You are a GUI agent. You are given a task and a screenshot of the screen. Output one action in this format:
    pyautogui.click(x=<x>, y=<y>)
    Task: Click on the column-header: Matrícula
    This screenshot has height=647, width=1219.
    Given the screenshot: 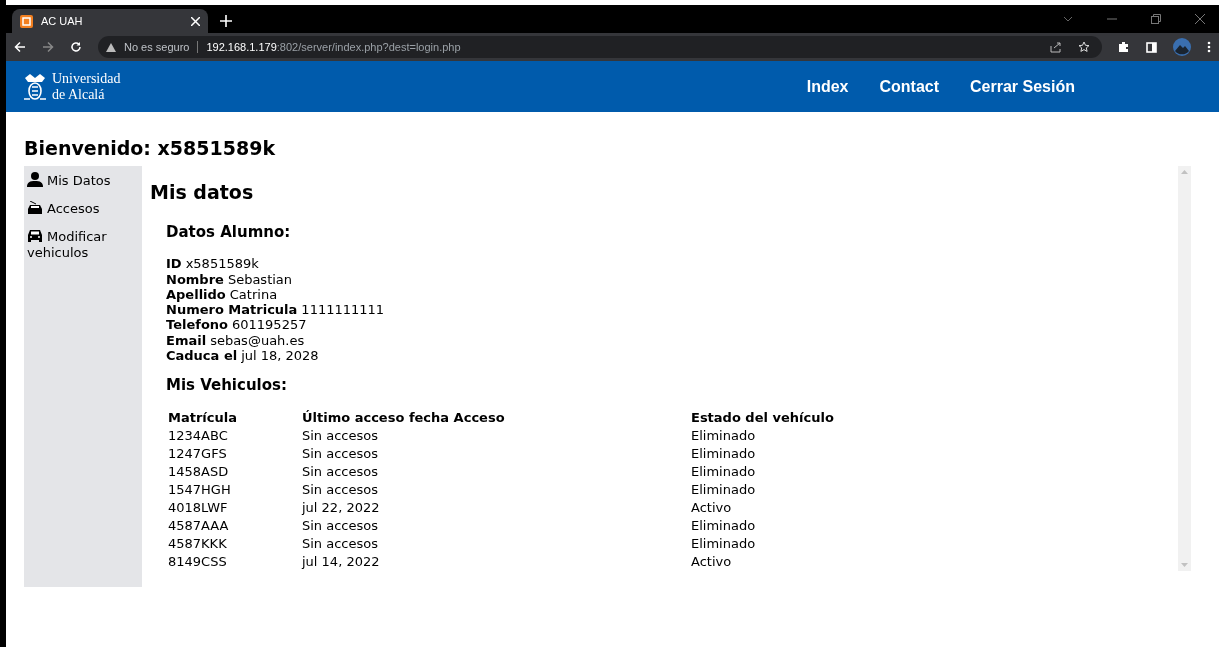 What is the action you would take?
    pyautogui.click(x=203, y=418)
    